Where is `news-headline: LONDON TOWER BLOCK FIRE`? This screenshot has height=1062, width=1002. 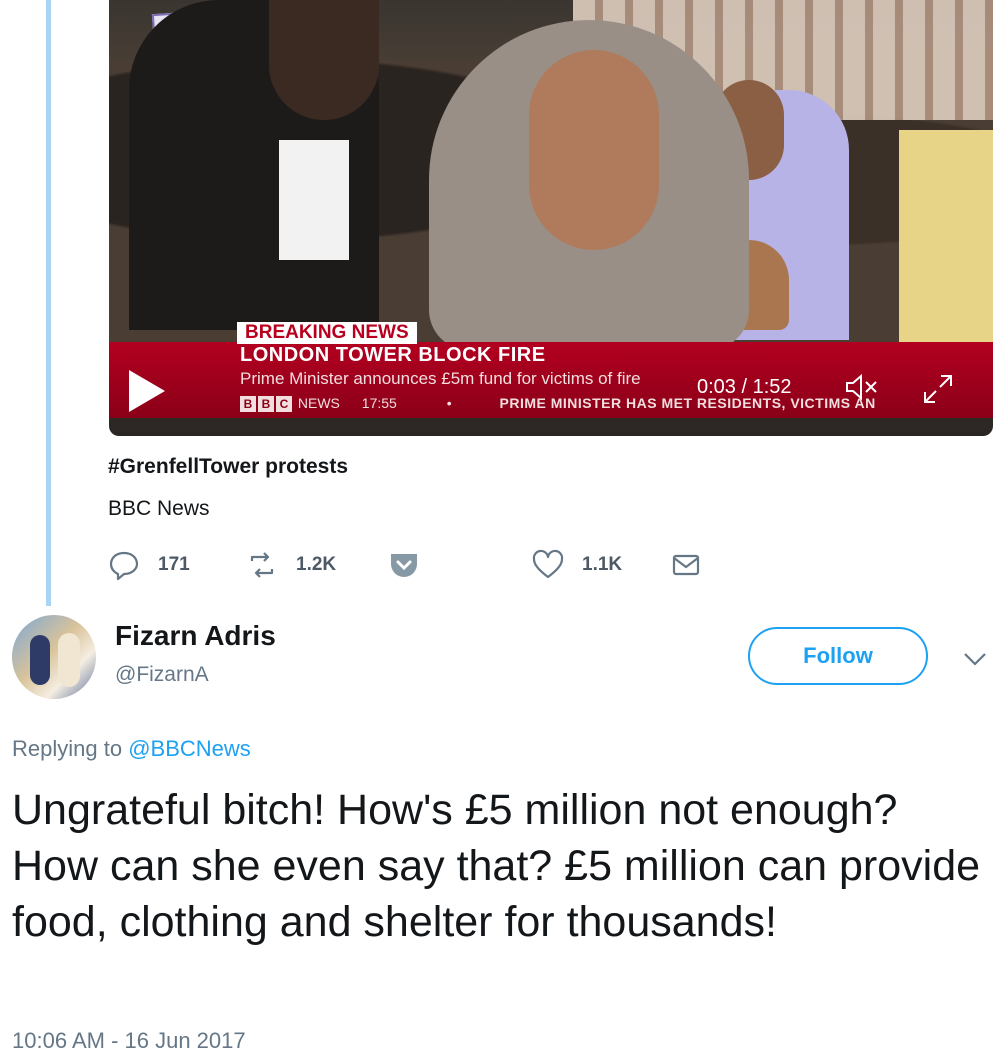
news-headline: LONDON TOWER BLOCK FIRE is located at coordinates (393, 355).